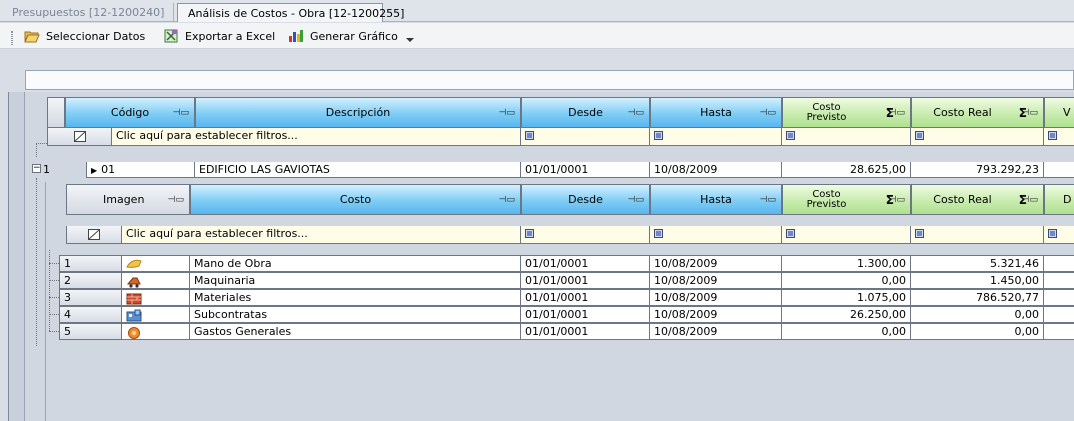 The height and width of the screenshot is (421, 1074). Describe the element at coordinates (1059, 112) in the screenshot. I see `column-header-next: V` at that location.